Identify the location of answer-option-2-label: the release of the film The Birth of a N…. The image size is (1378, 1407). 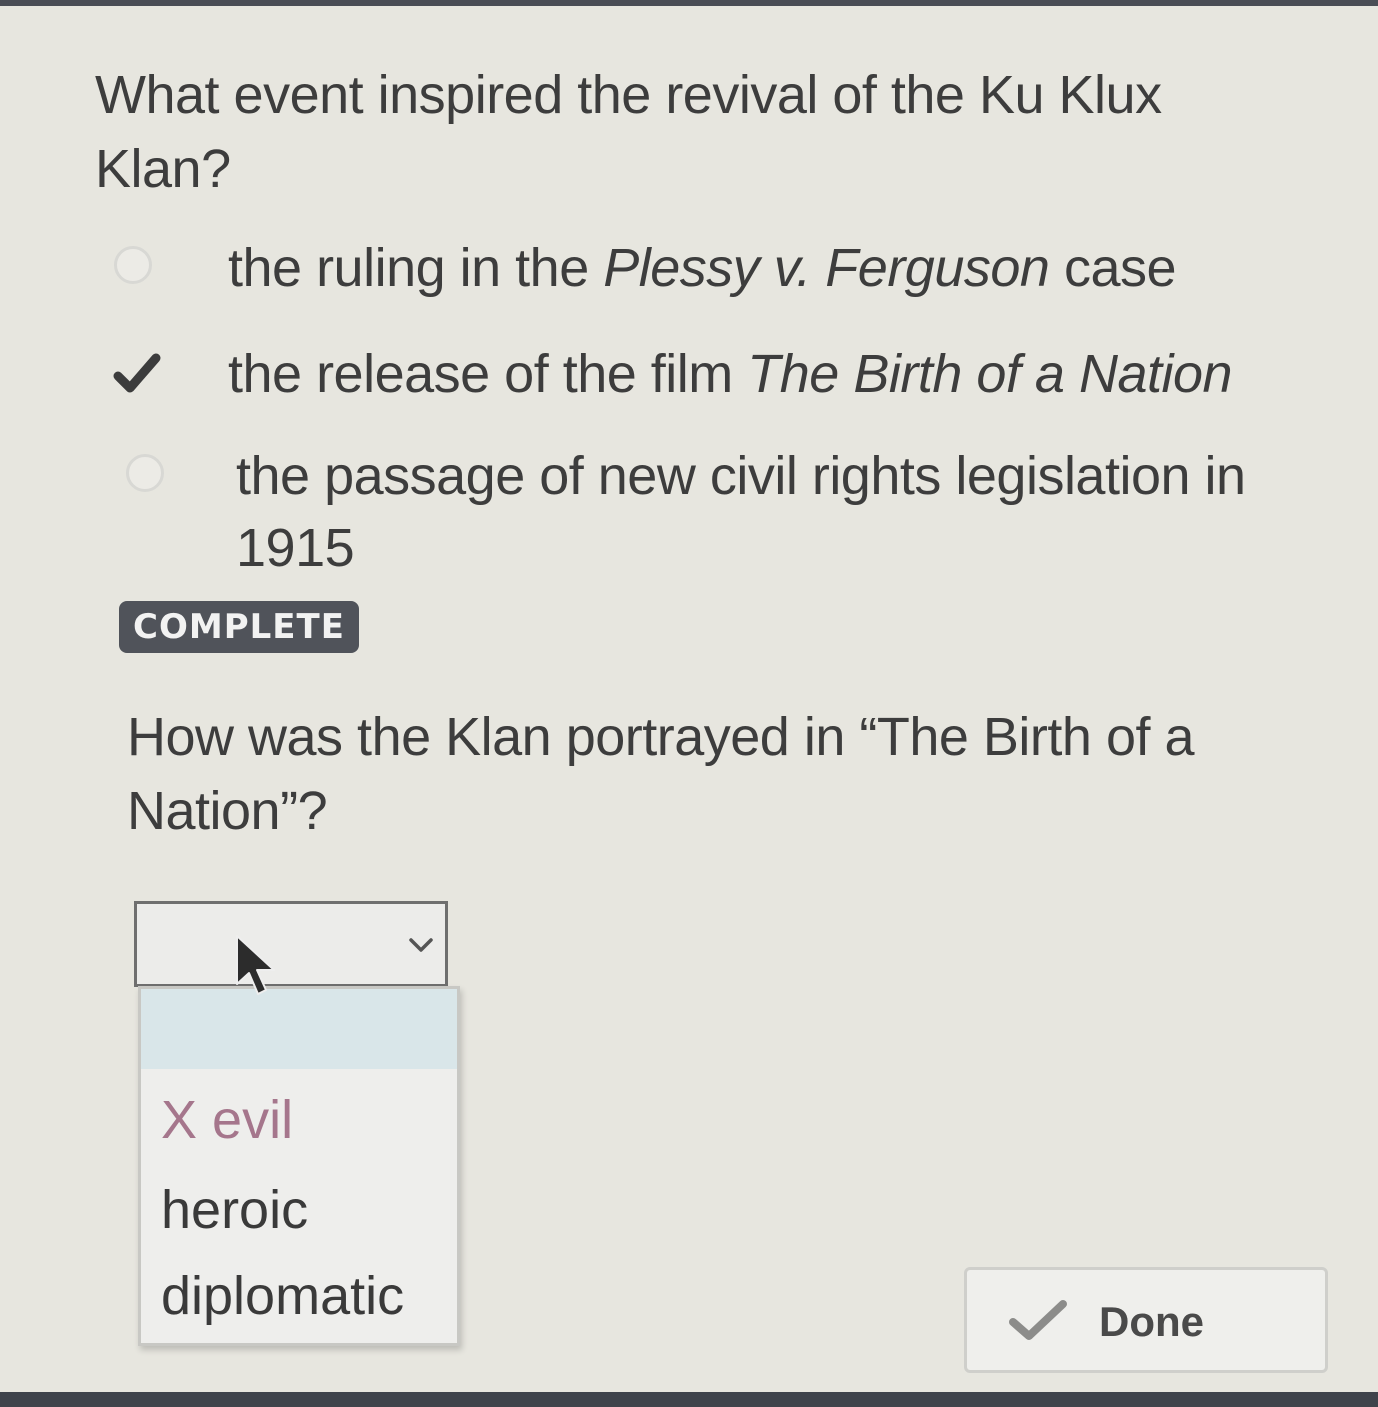
(730, 374).